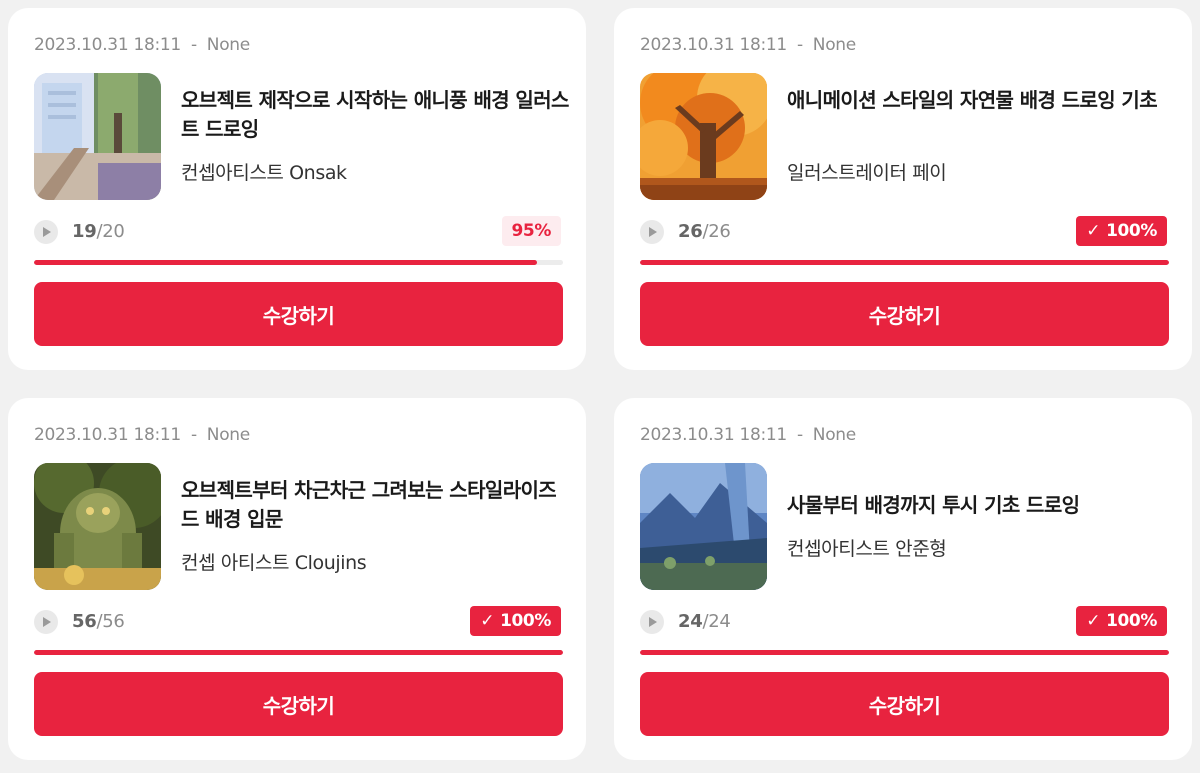 Image resolution: width=1200 pixels, height=773 pixels. I want to click on lesson-count: 56/56, so click(98, 622).